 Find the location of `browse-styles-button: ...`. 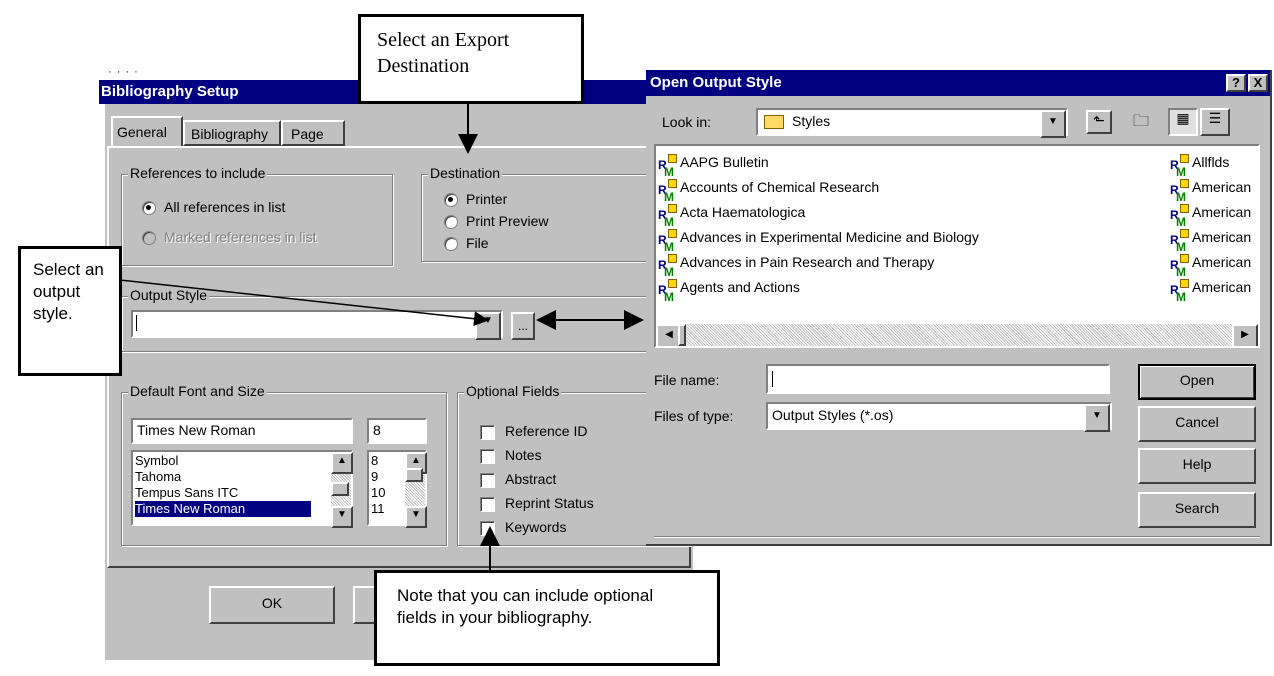

browse-styles-button: ... is located at coordinates (523, 326).